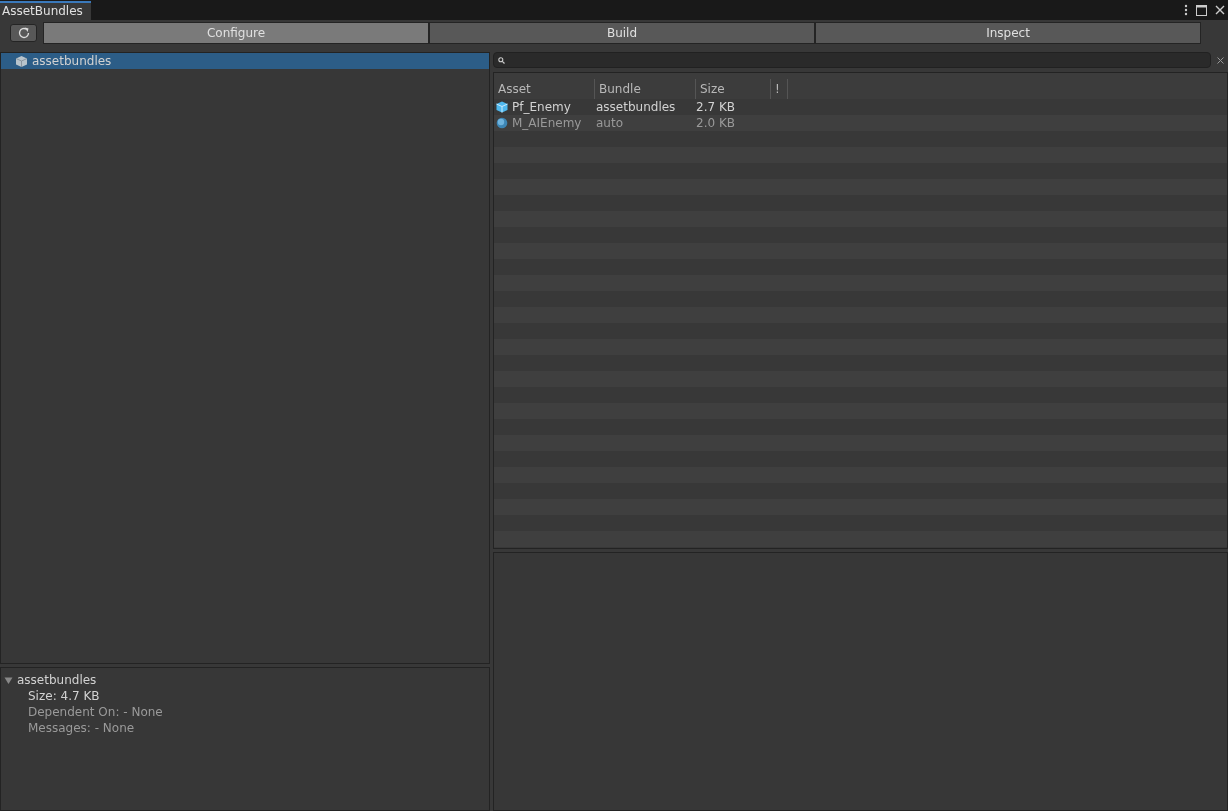 The height and width of the screenshot is (811, 1228). I want to click on cube-icon, so click(502, 107).